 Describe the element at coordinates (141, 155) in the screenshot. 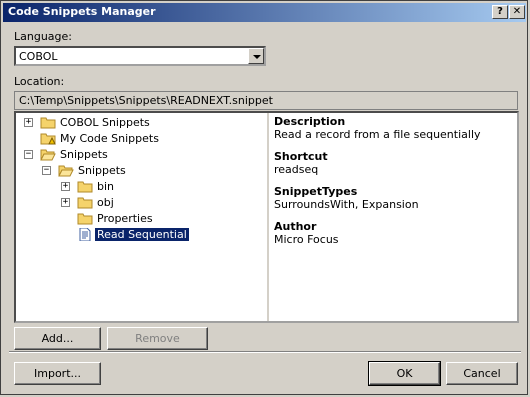

I see `tree-node-snippets: − Snippets` at that location.